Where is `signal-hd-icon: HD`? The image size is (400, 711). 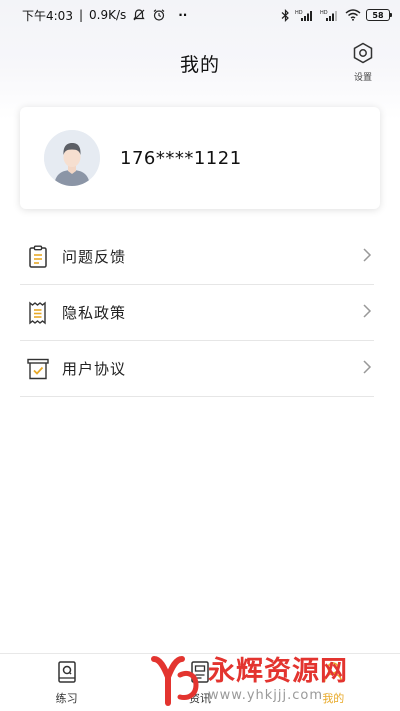
signal-hd-icon: HD is located at coordinates (305, 15).